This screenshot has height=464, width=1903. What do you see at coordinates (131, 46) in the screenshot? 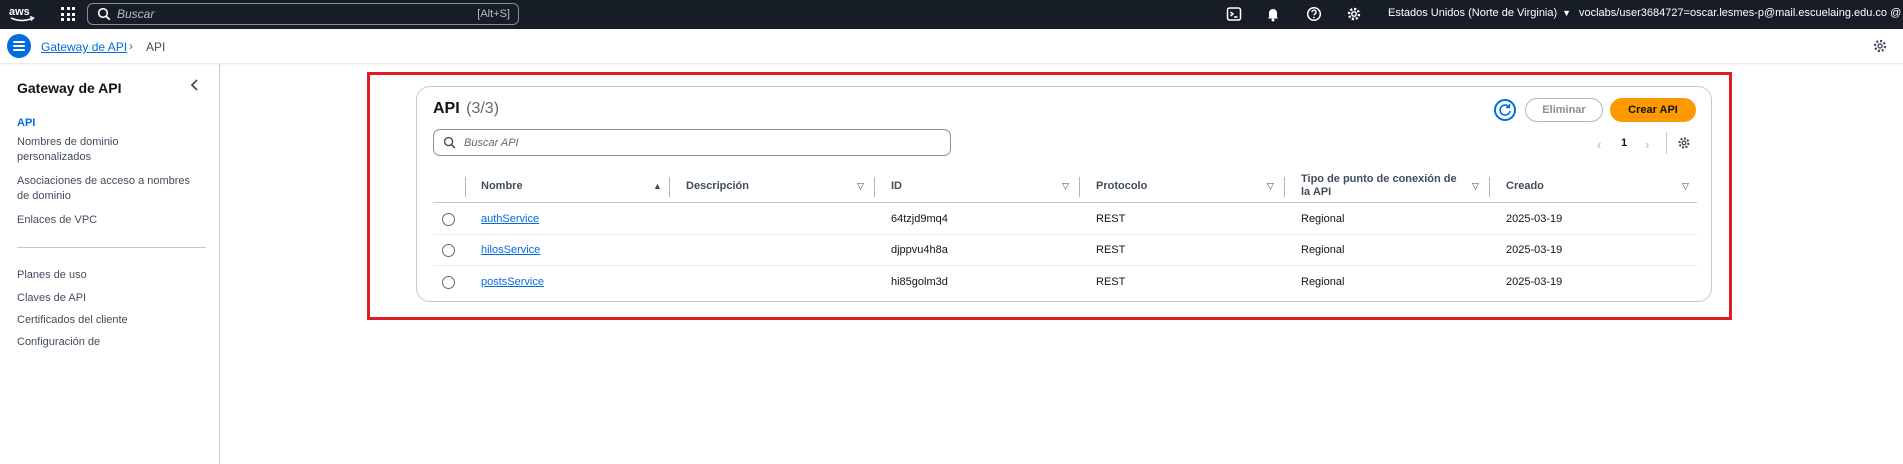
I see `chevron-right-icon: ›` at bounding box center [131, 46].